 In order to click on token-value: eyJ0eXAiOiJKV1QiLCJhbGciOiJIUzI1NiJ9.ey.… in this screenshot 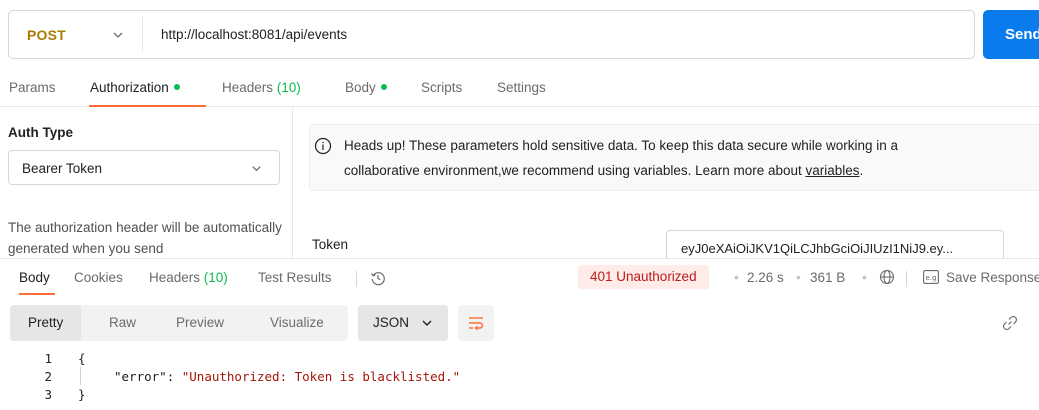, I will do `click(817, 248)`.